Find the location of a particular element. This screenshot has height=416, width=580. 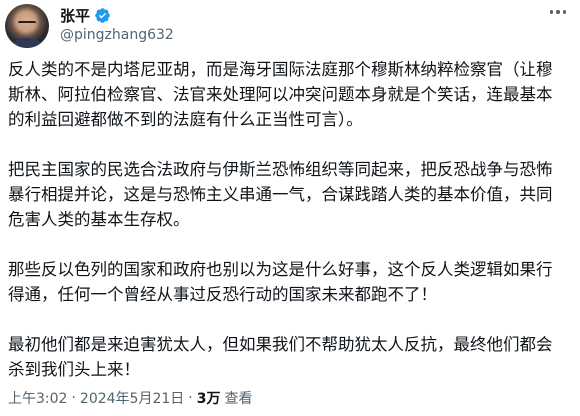

post-date: 2024年5月21日 is located at coordinates (132, 398).